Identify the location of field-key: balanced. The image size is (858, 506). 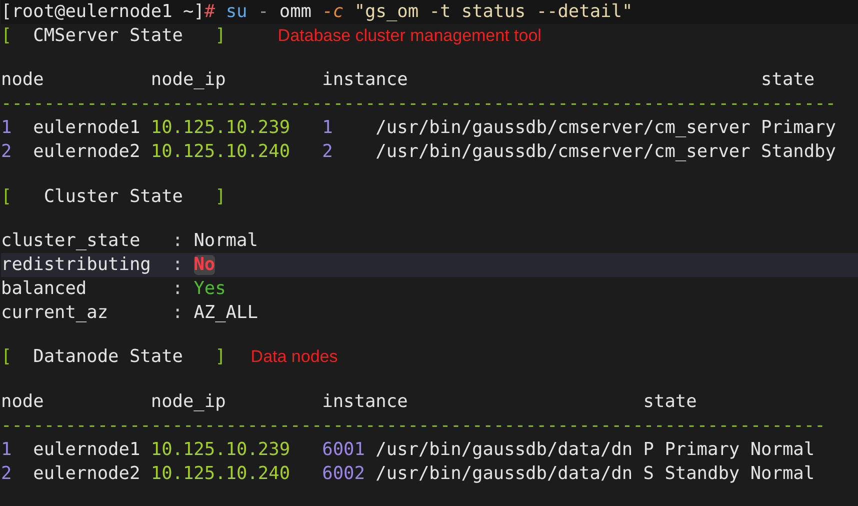
(86, 288).